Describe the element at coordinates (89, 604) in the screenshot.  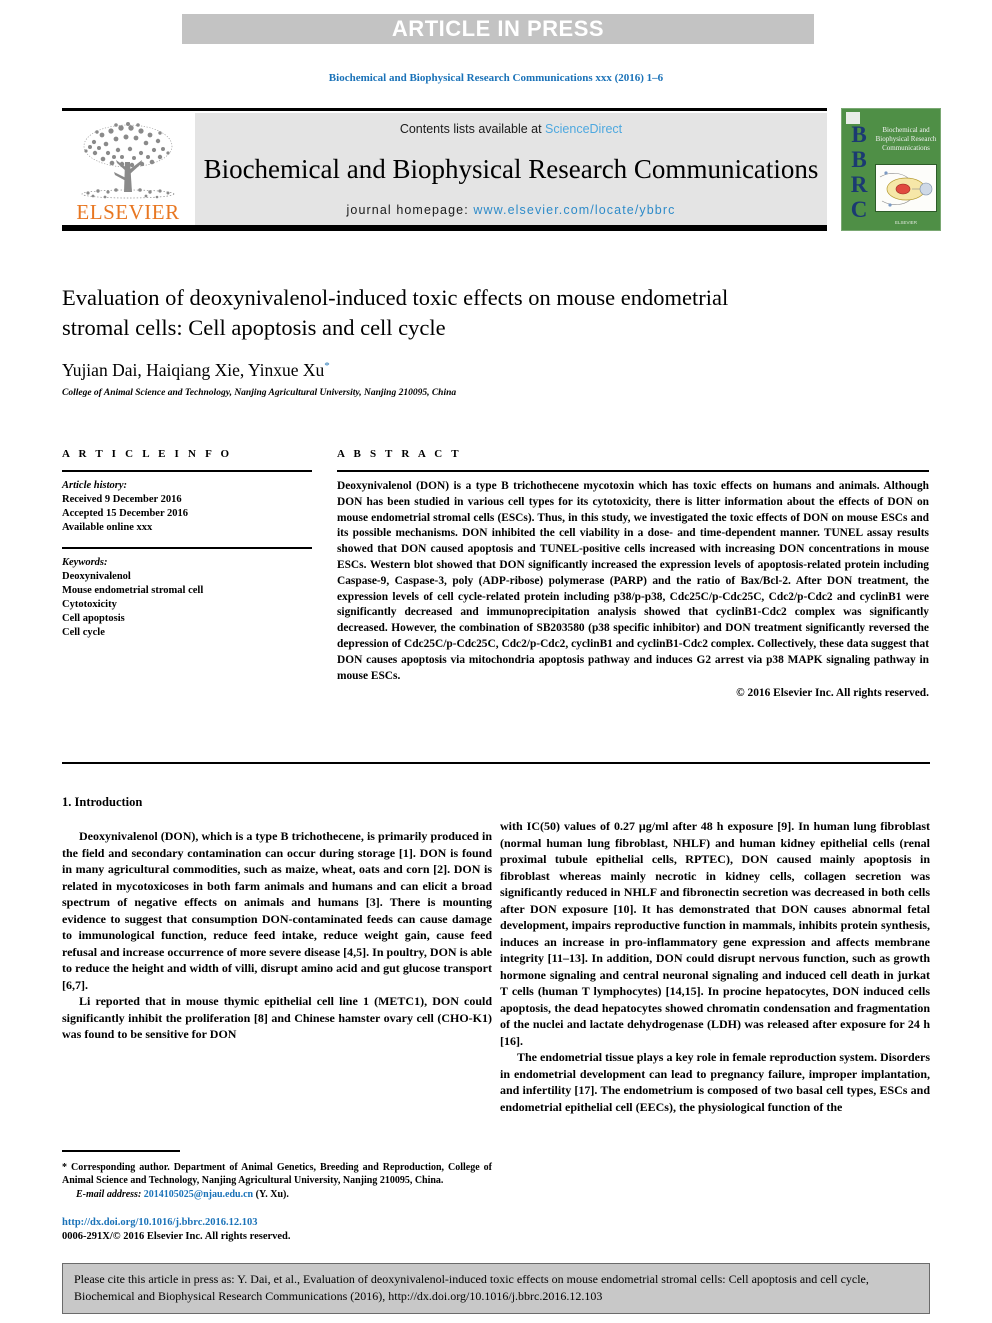
I see `keyword-item: Cytotoxicity` at that location.